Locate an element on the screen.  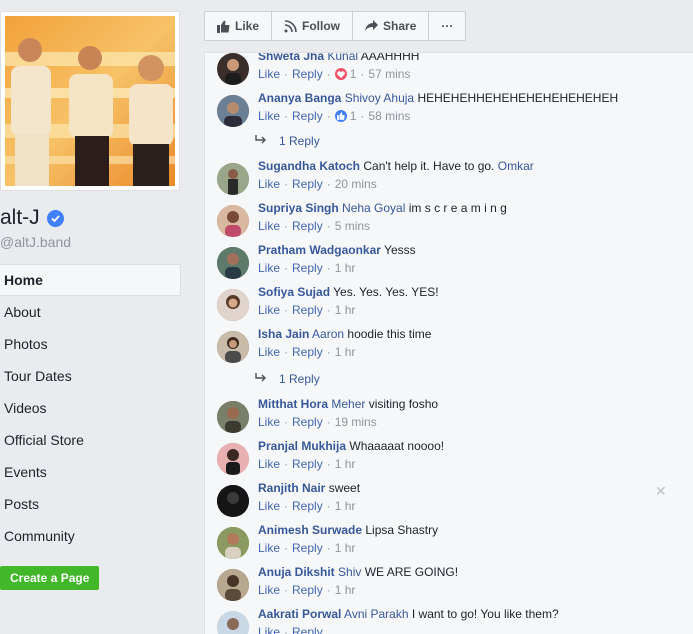
comment-timestamp: 58 mins is located at coordinates (389, 116).